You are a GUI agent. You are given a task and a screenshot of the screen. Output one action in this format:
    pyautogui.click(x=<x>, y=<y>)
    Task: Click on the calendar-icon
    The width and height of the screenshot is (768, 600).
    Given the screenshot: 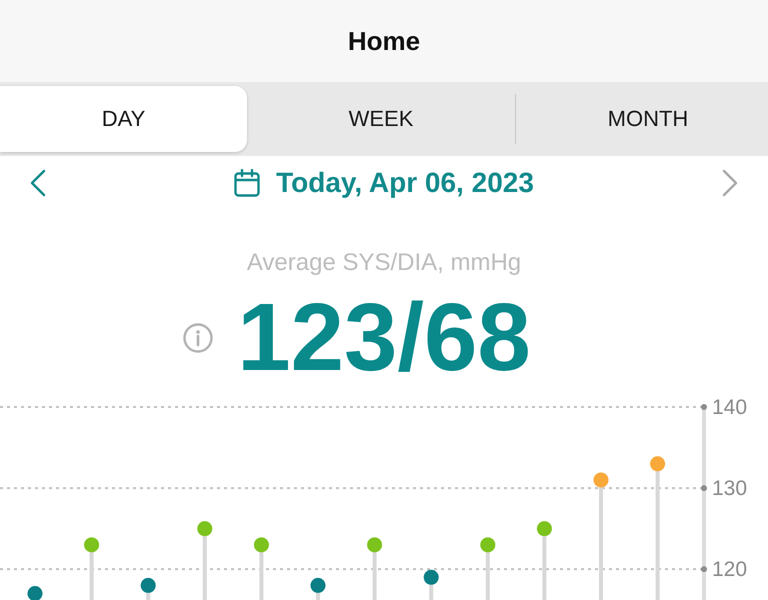 What is the action you would take?
    pyautogui.click(x=247, y=183)
    